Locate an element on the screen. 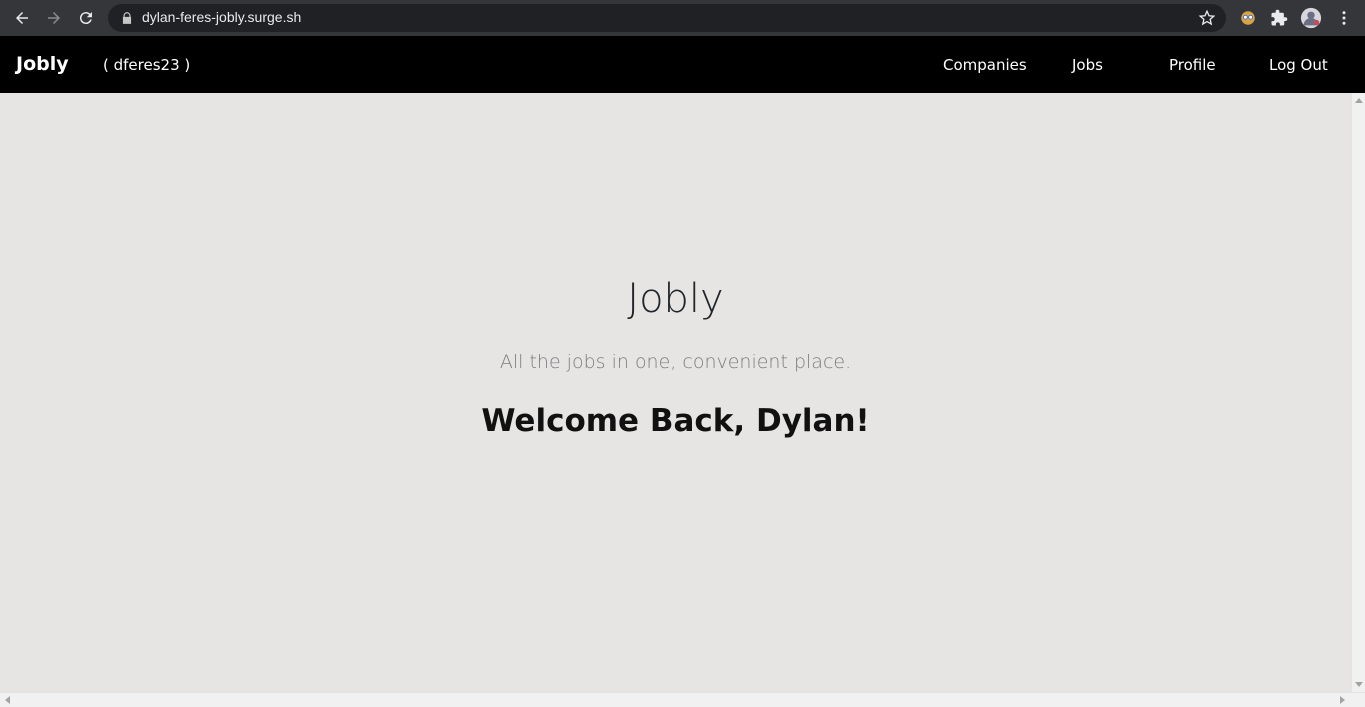  url-text: dylan-feres-jobly.surge.sh is located at coordinates (222, 17).